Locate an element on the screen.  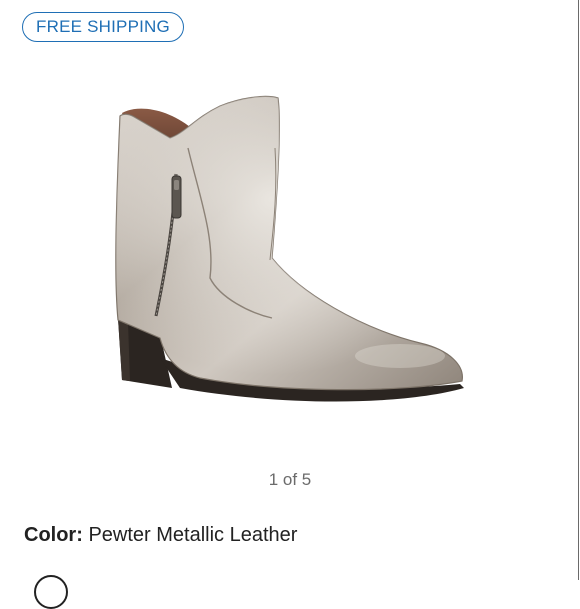
screen-edge-divider is located at coordinates (578, 290).